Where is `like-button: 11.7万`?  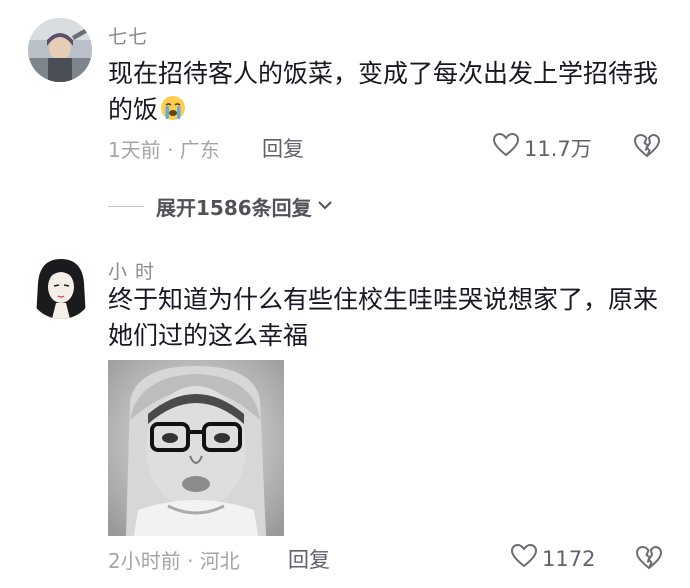 like-button: 11.7万 is located at coordinates (542, 147).